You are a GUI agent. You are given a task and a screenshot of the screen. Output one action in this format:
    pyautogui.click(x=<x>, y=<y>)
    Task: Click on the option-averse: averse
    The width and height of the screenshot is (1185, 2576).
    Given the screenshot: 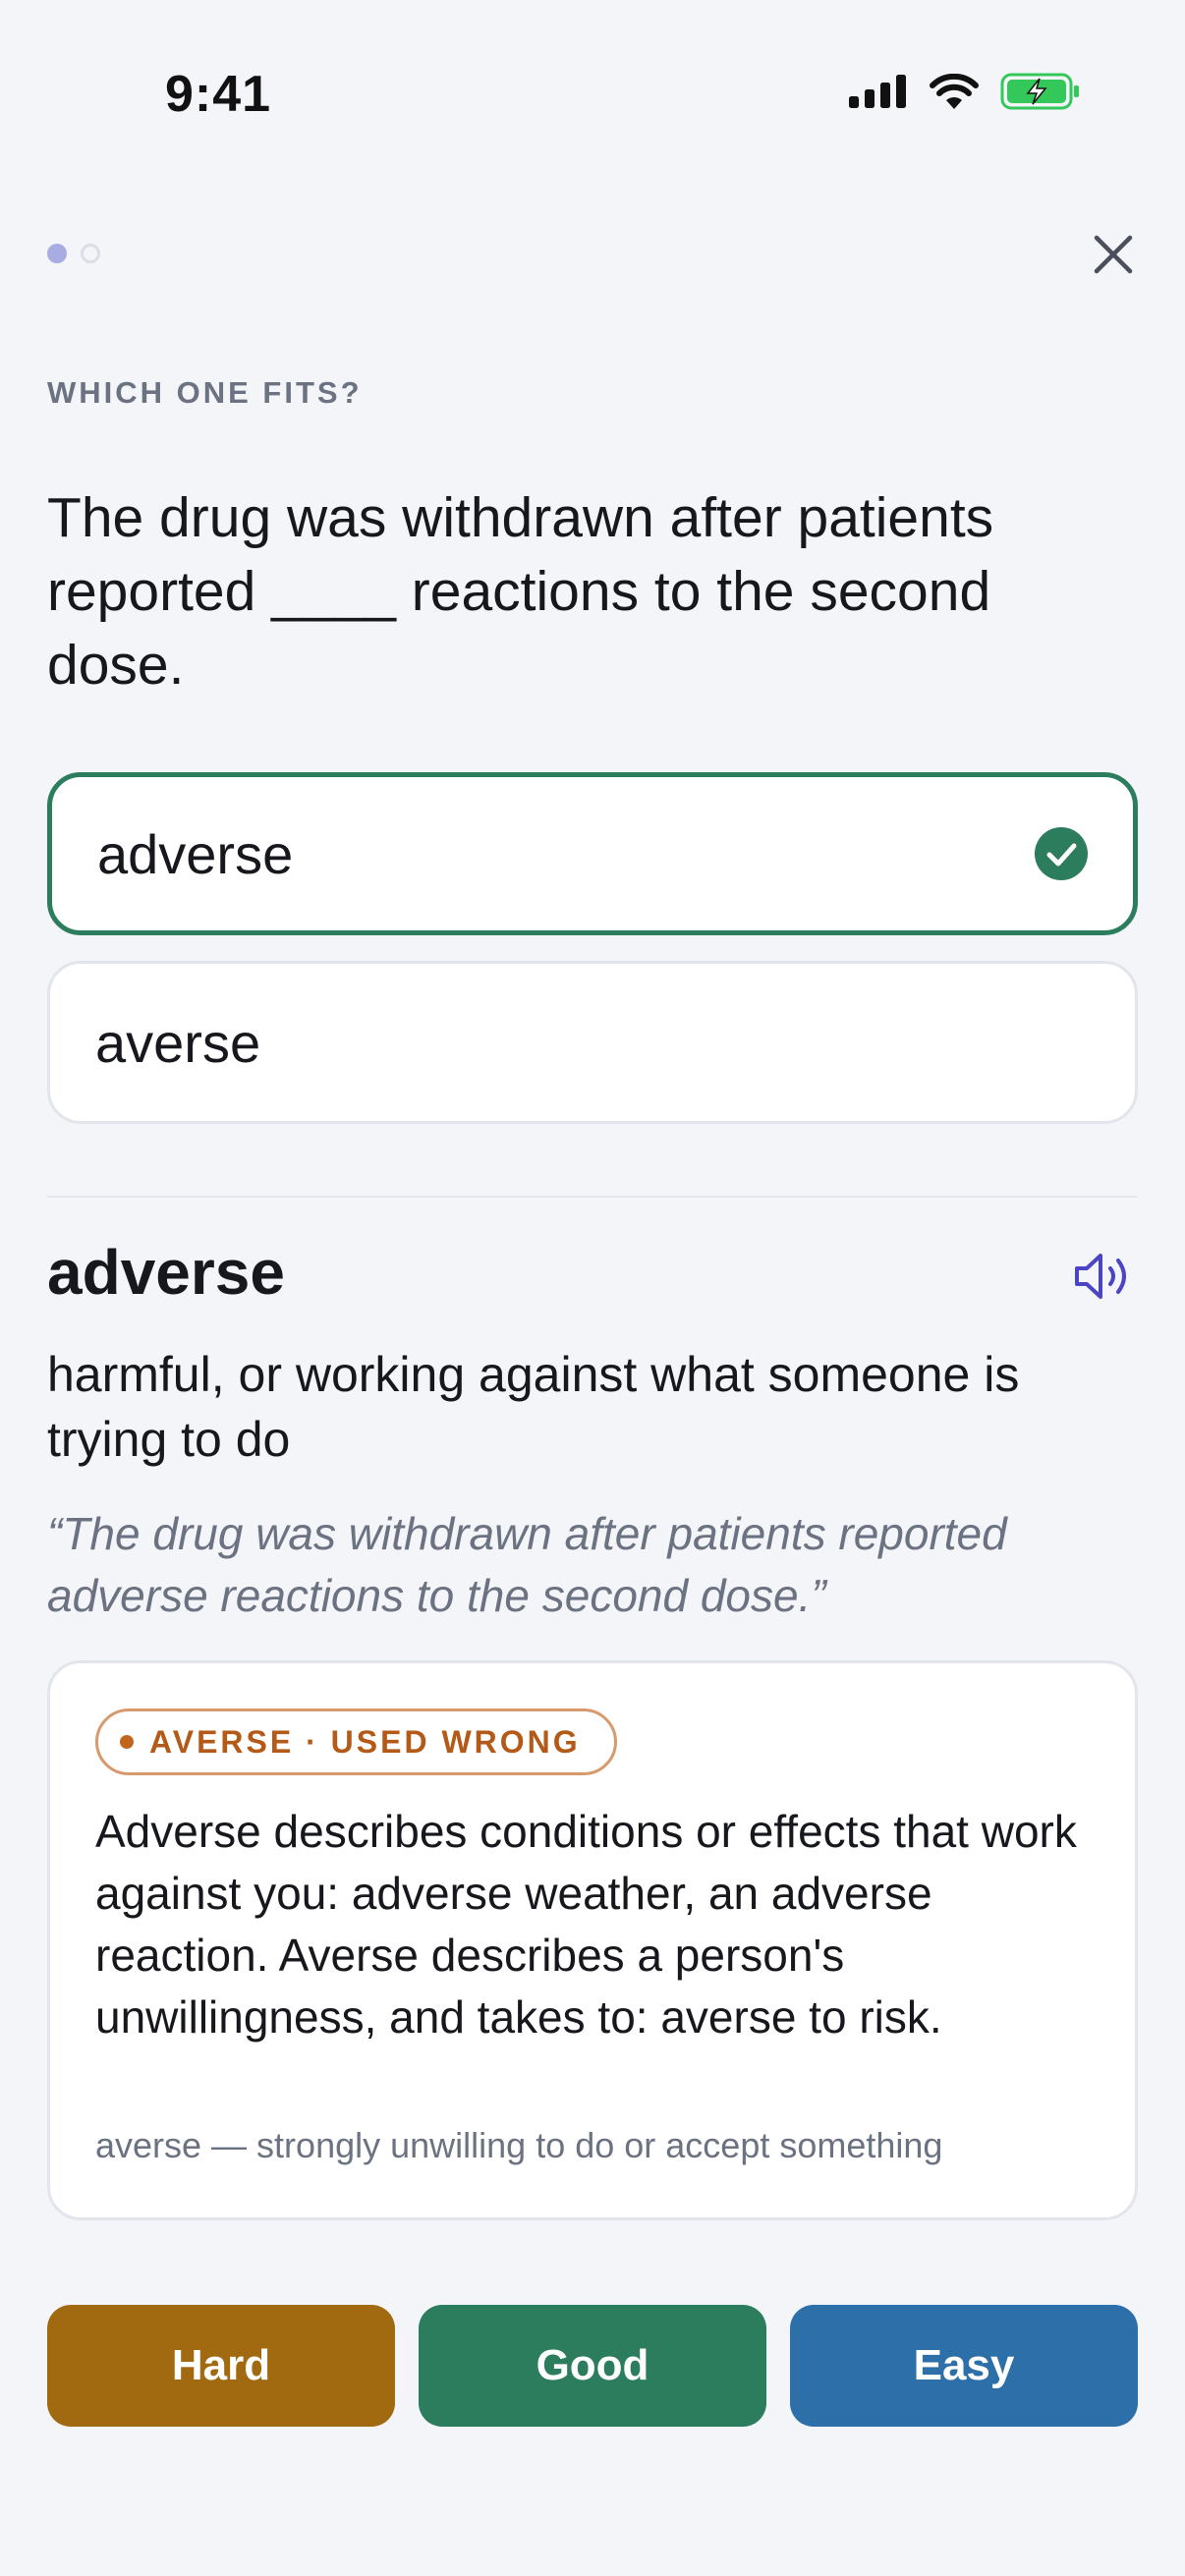 What is the action you would take?
    pyautogui.click(x=592, y=1042)
    